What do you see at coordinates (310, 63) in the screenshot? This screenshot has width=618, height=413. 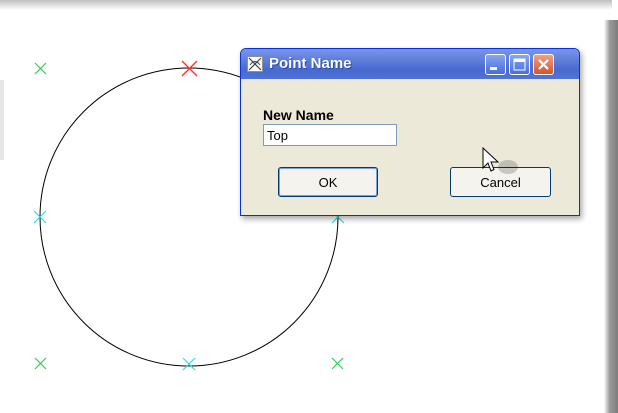 I see `dialog-title: Point Name` at bounding box center [310, 63].